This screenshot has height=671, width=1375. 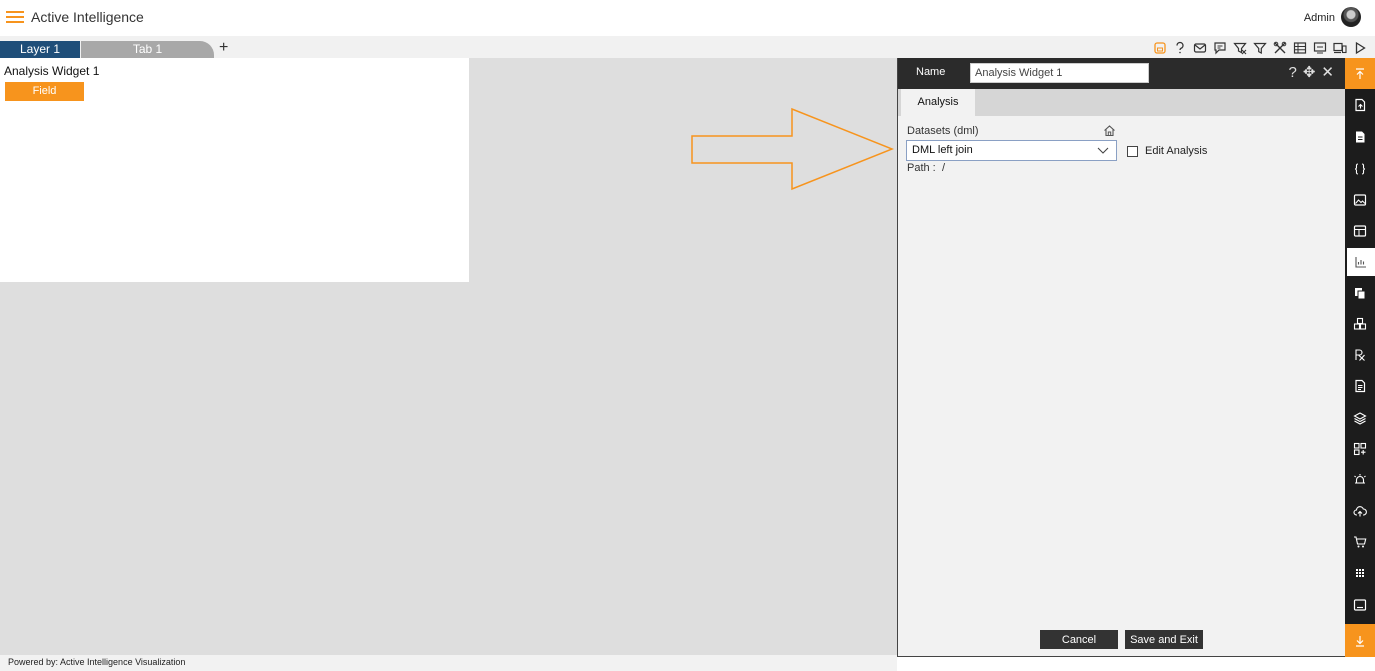 What do you see at coordinates (1360, 418) in the screenshot?
I see `layers-icon` at bounding box center [1360, 418].